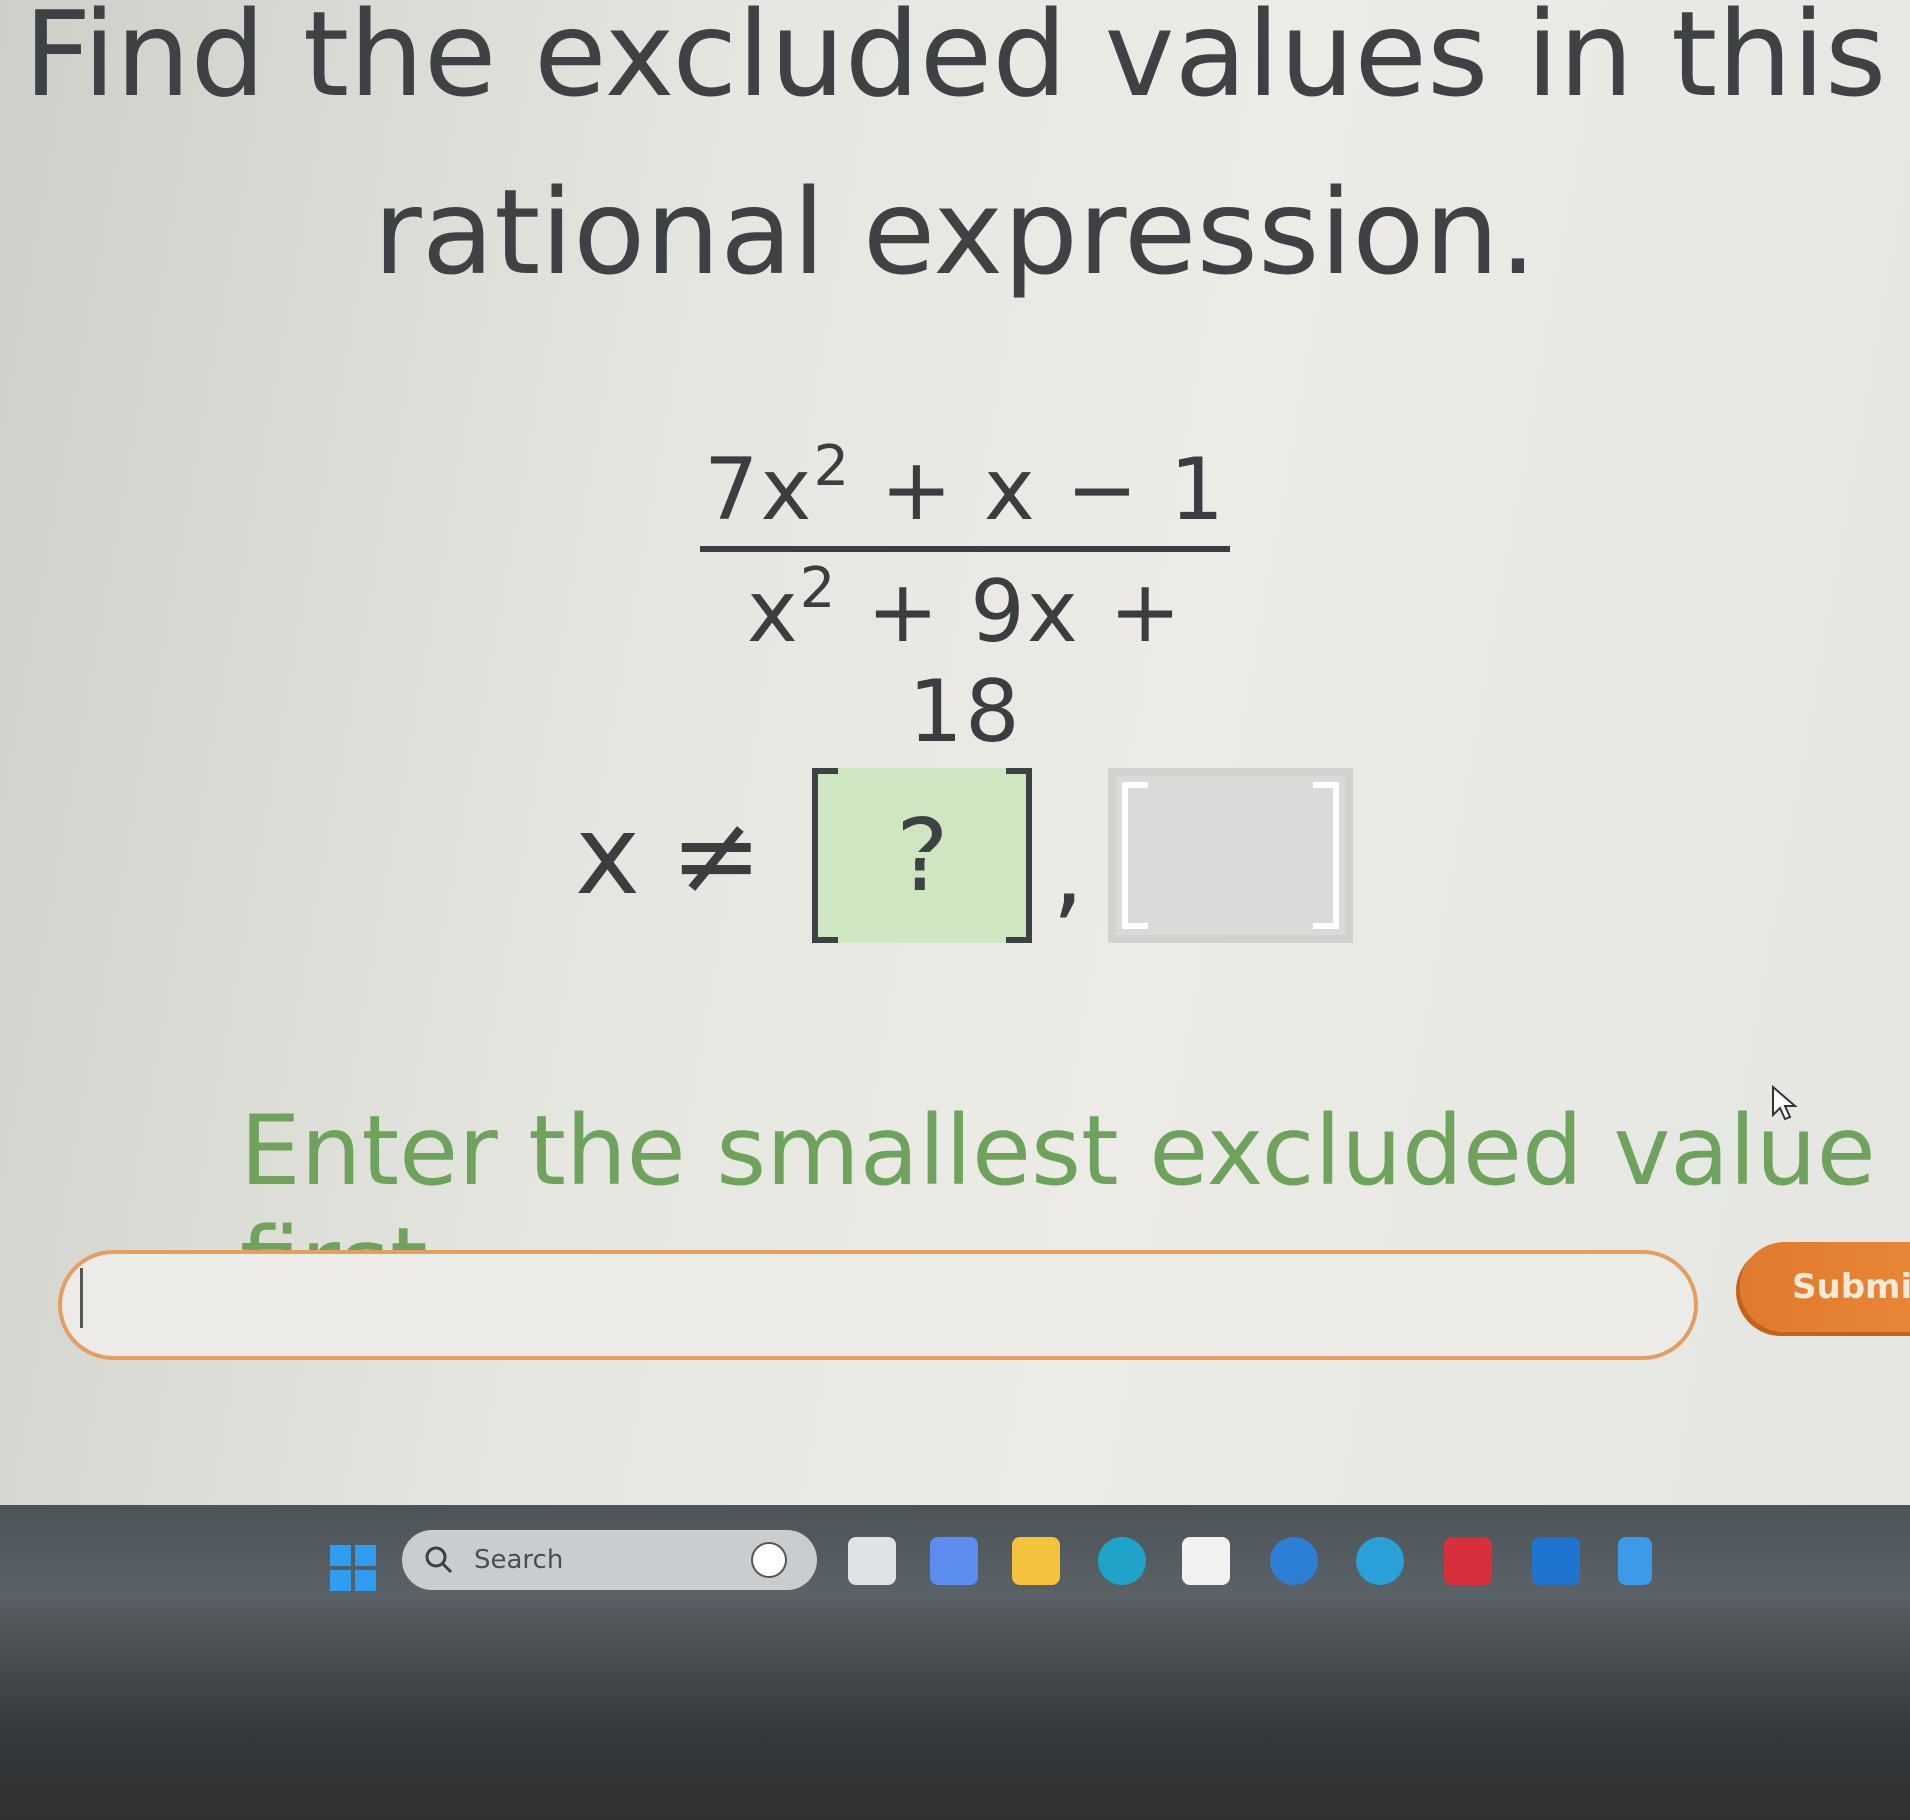 The width and height of the screenshot is (1910, 1820). I want to click on denominator-term: x, so click(773, 612).